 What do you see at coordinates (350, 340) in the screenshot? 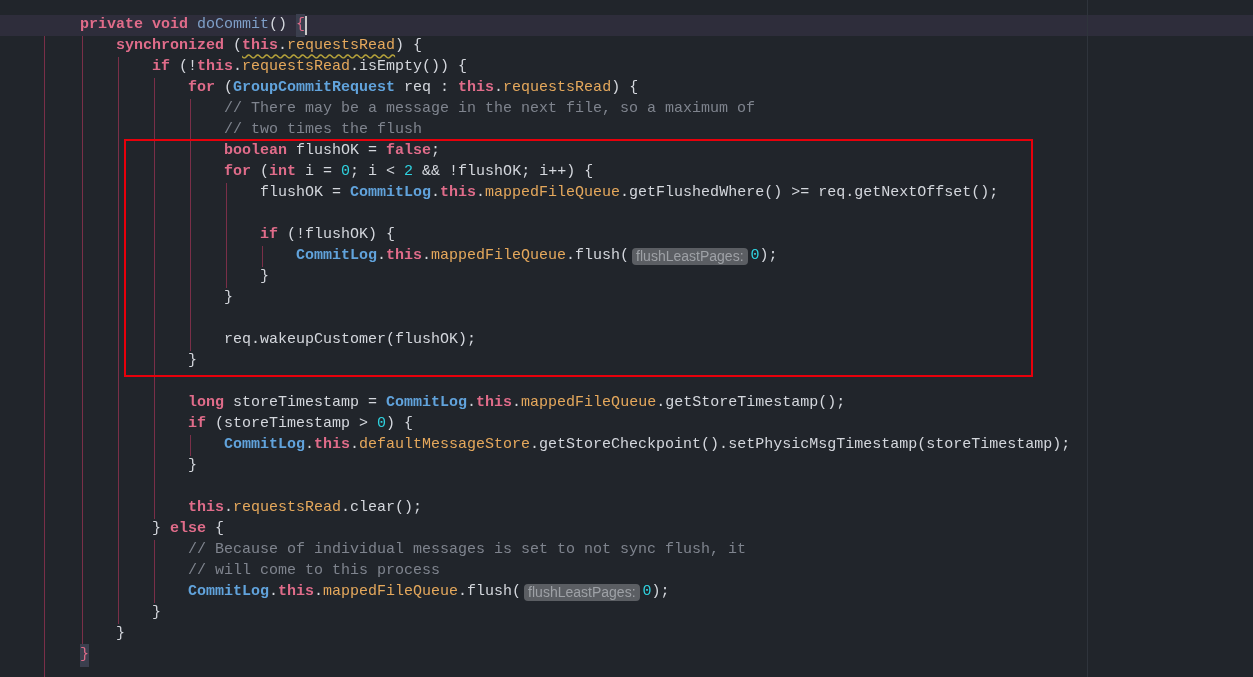
I see `code-text: req.wakeupCustomer(flushOK);` at bounding box center [350, 340].